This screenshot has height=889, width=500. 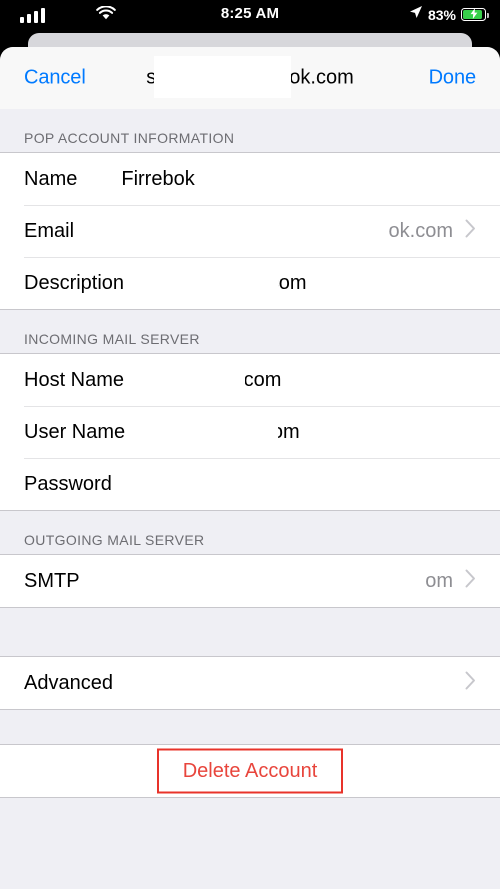 I want to click on section-outgoing-mail-server: SMTP om, so click(x=250, y=581).